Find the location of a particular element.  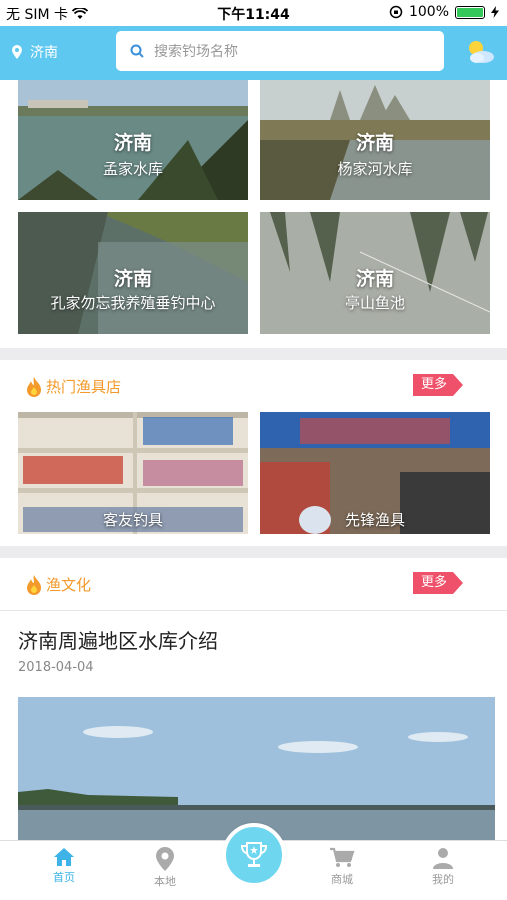

user-icon is located at coordinates (443, 858).